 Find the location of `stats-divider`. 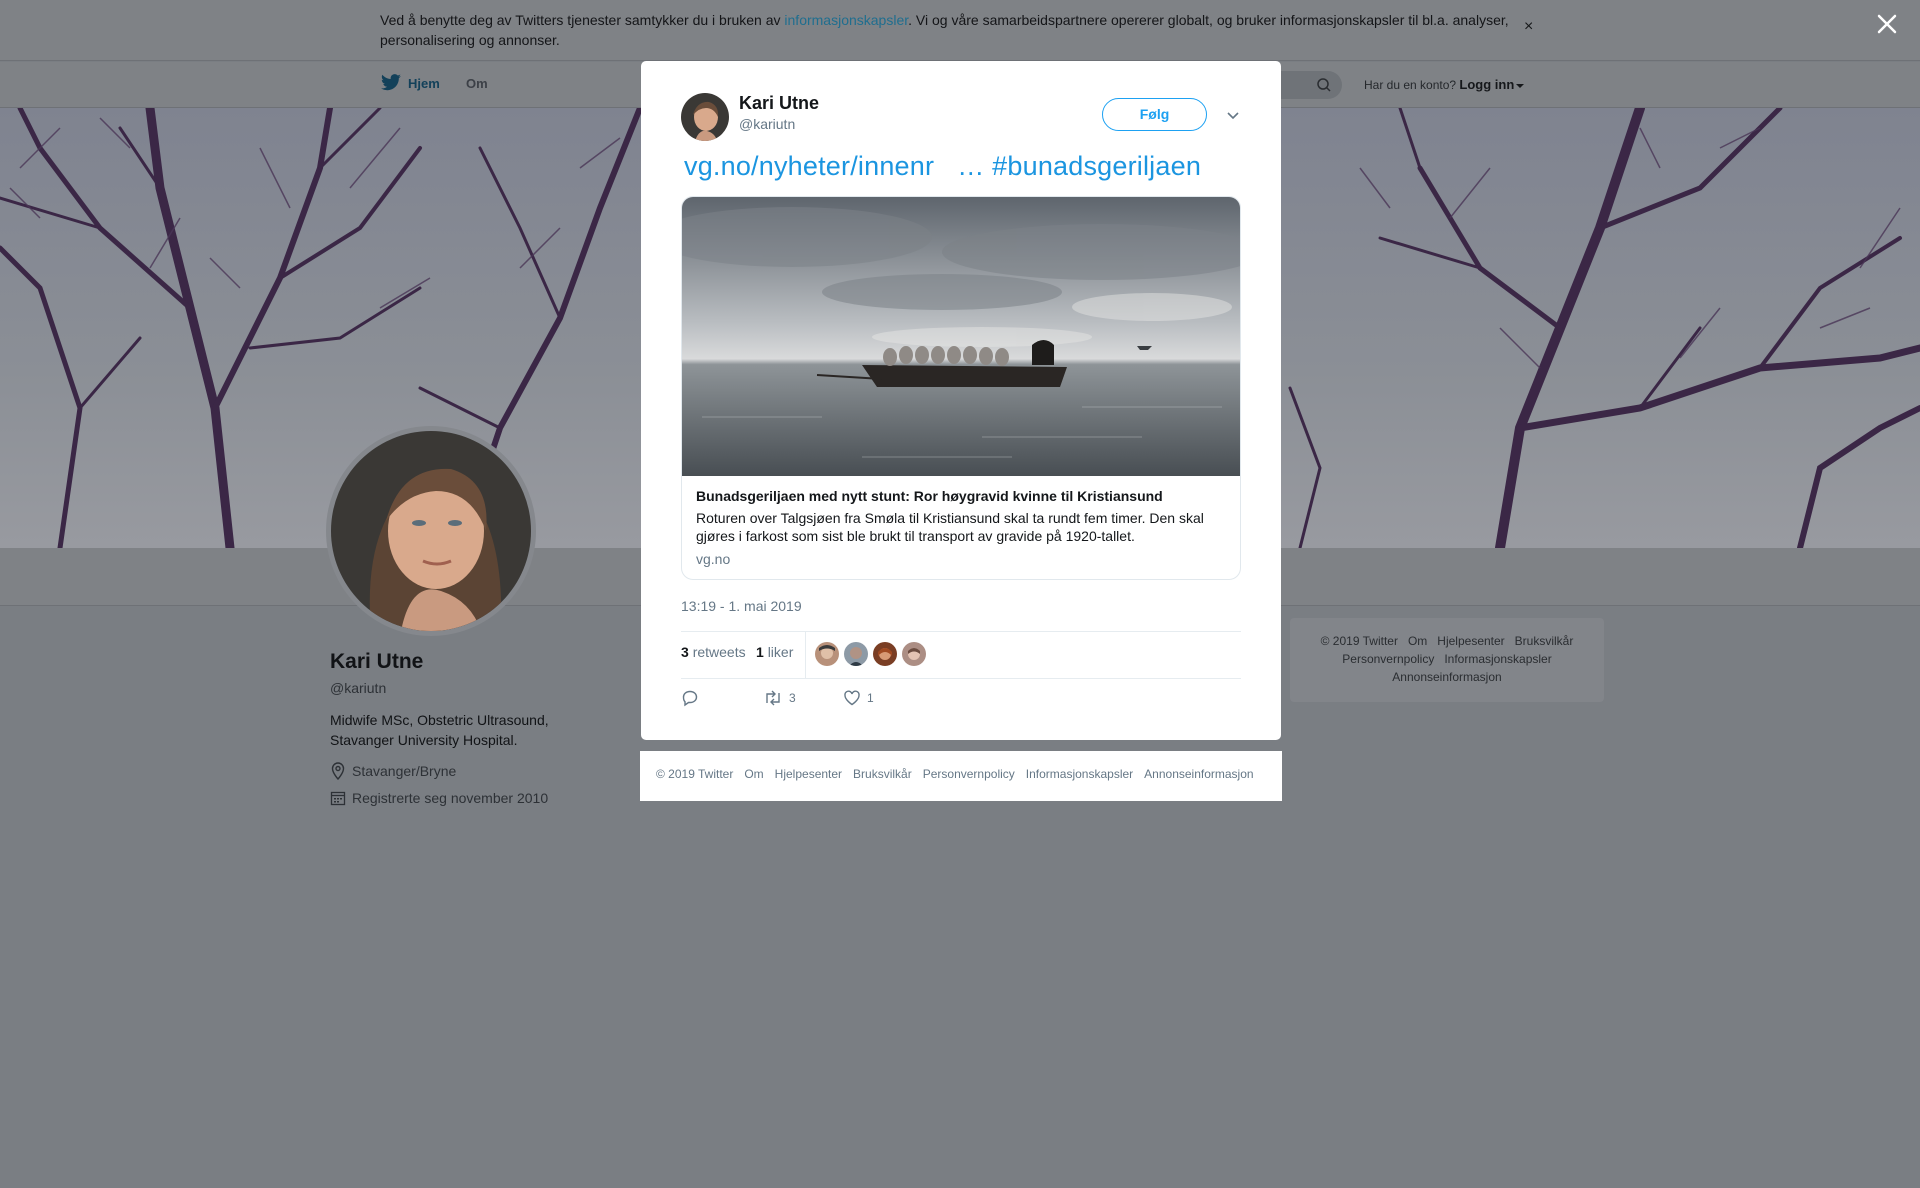

stats-divider is located at coordinates (805, 655).